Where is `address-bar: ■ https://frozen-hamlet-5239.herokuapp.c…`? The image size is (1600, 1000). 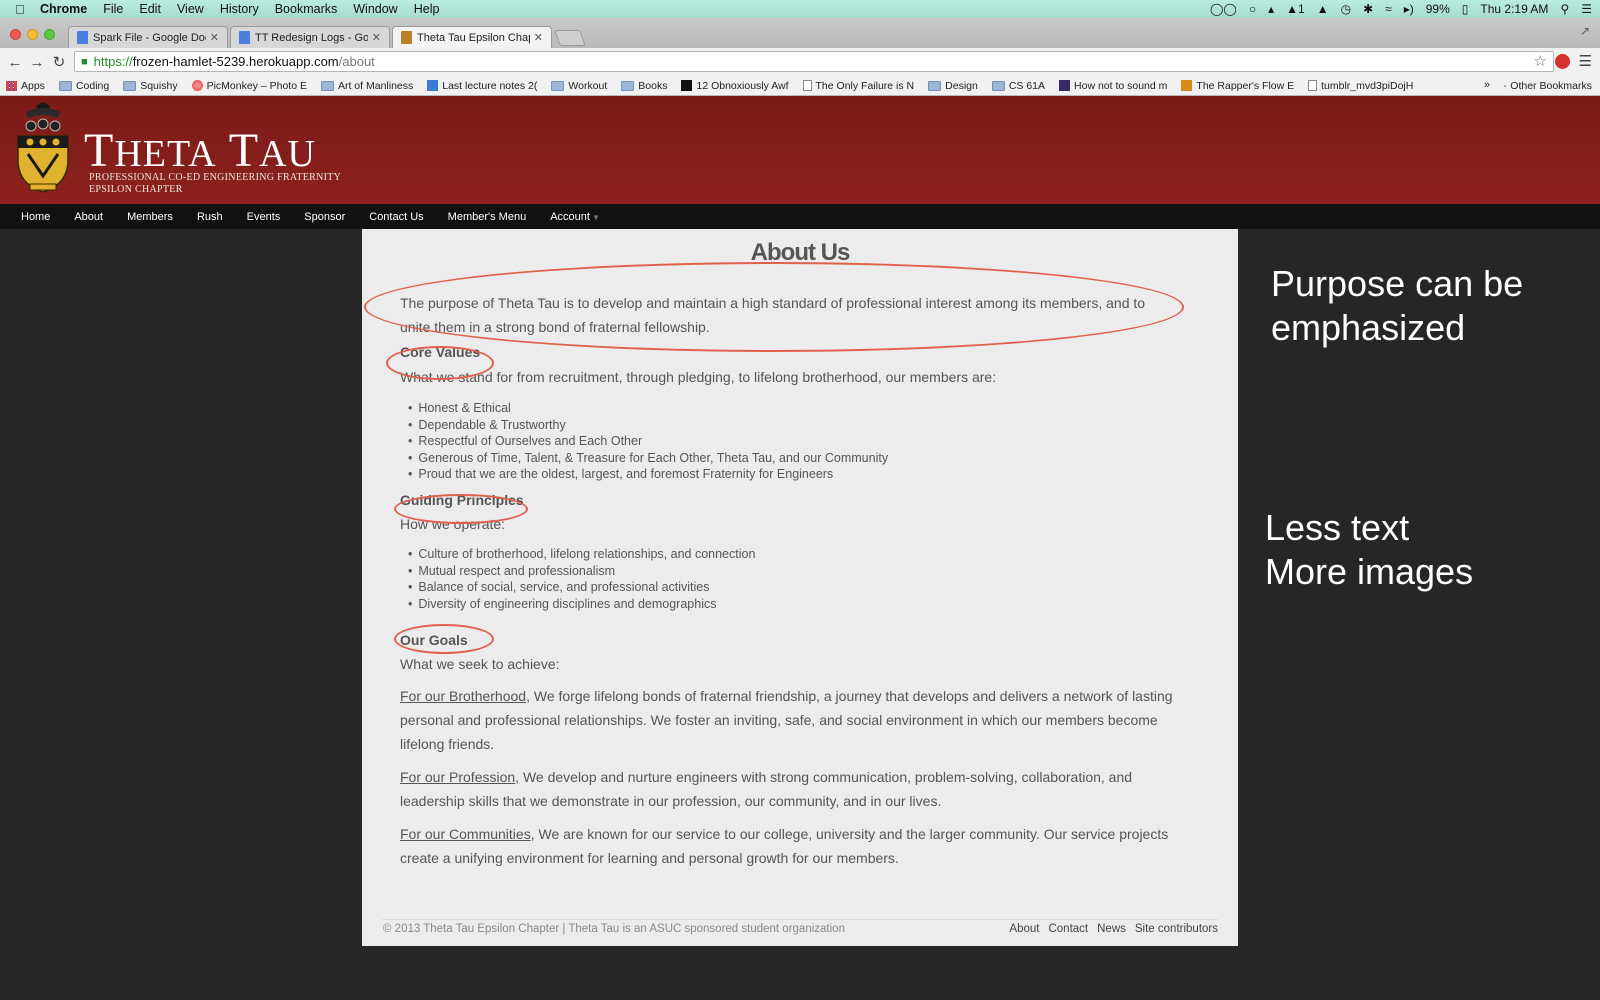
address-bar: ■ https://frozen-hamlet-5239.herokuapp.c… is located at coordinates (814, 61).